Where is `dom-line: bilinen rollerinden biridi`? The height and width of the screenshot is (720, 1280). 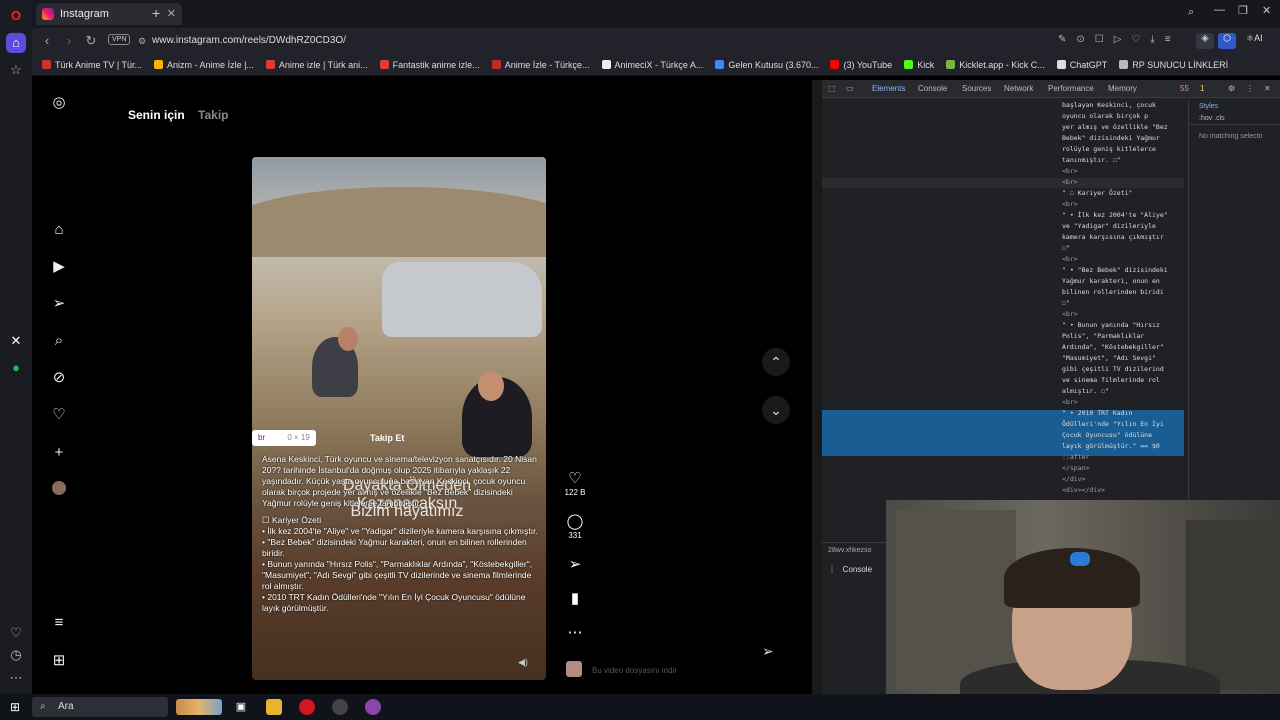 dom-line: bilinen rollerinden biridi is located at coordinates (1123, 292).